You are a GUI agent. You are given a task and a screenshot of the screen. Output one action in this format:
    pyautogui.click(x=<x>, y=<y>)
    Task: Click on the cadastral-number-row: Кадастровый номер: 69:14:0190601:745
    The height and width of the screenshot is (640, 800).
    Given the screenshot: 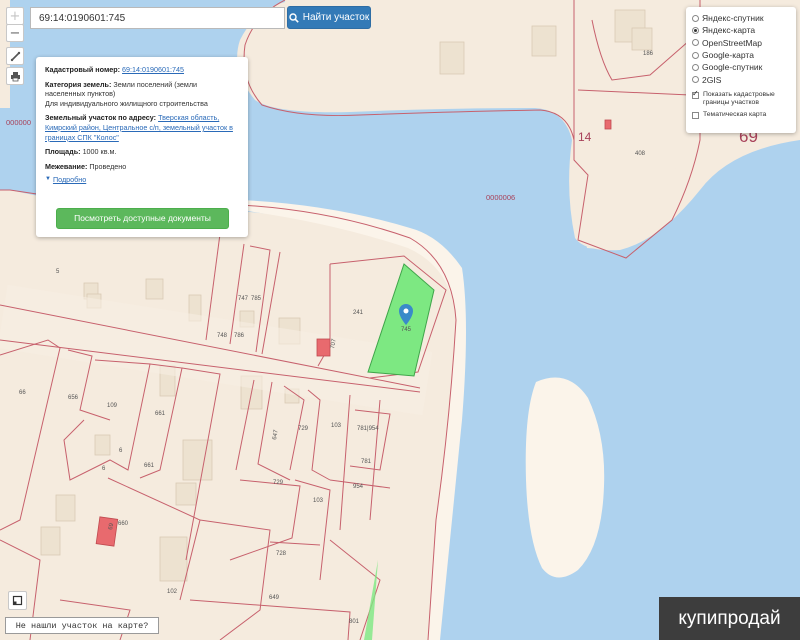 What is the action you would take?
    pyautogui.click(x=142, y=70)
    